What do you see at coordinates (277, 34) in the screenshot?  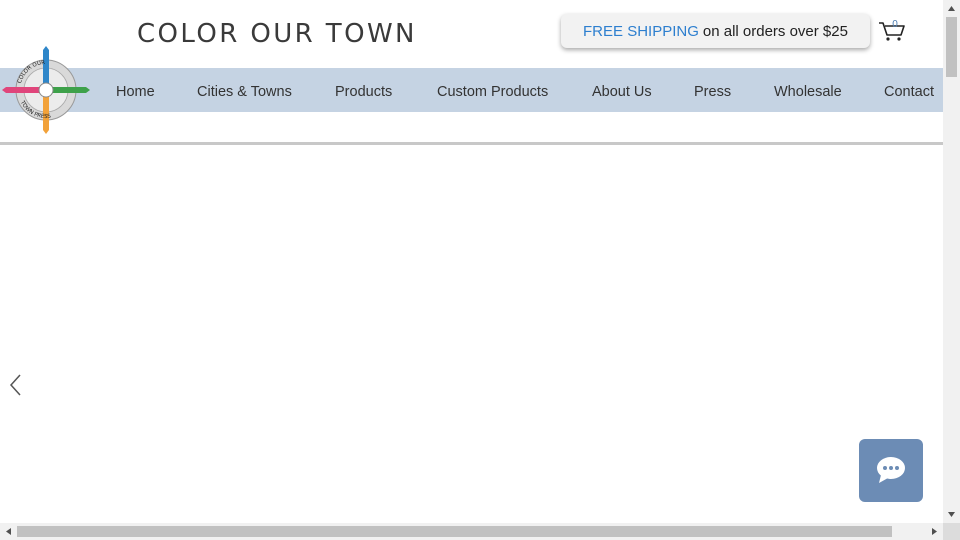 I see `site-title: COLOR OUR TOWN` at bounding box center [277, 34].